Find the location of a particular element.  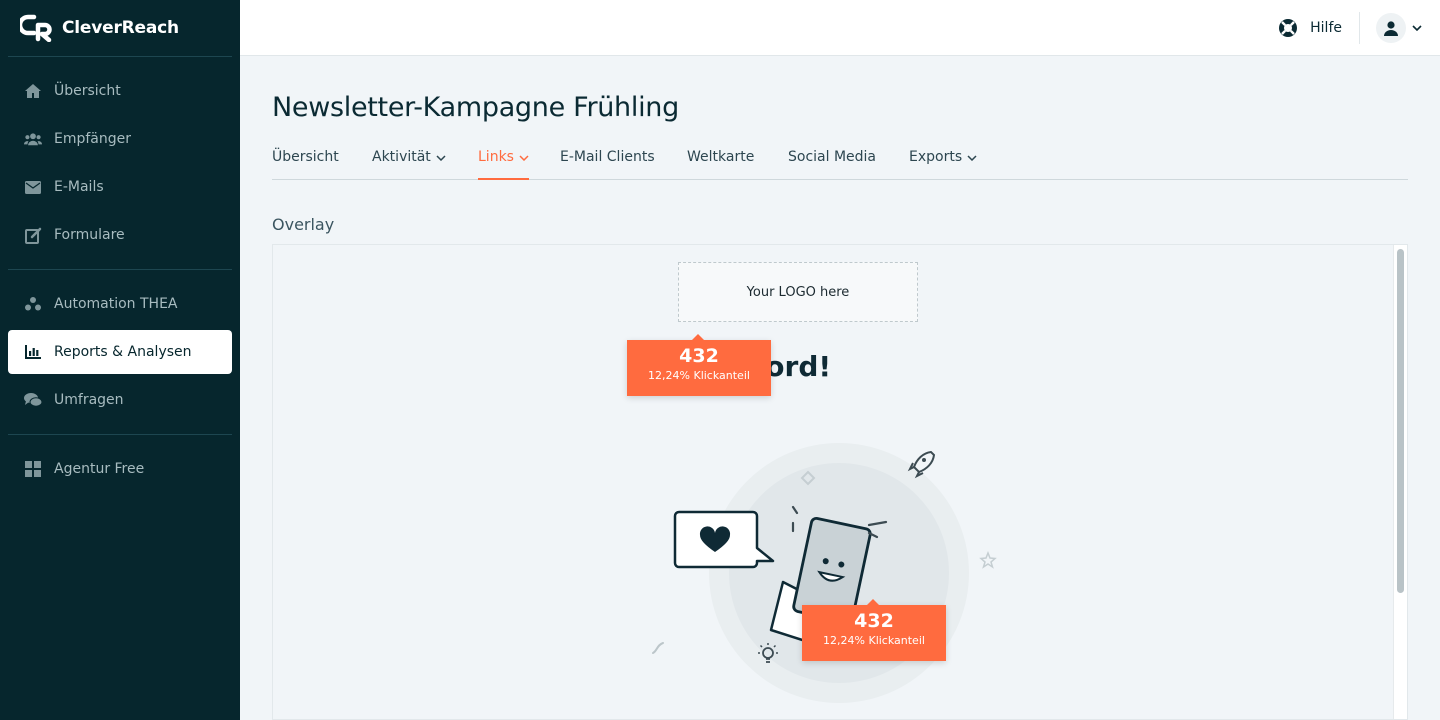

user-icon is located at coordinates (1391, 28).